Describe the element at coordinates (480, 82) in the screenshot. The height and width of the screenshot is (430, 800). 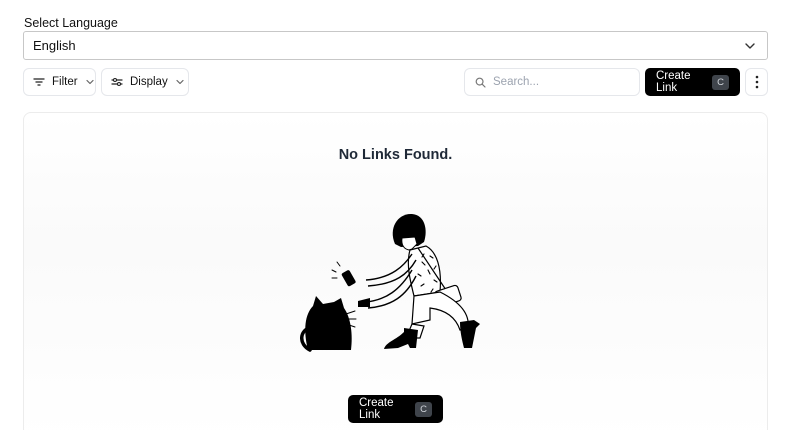
I see `search-icon` at that location.